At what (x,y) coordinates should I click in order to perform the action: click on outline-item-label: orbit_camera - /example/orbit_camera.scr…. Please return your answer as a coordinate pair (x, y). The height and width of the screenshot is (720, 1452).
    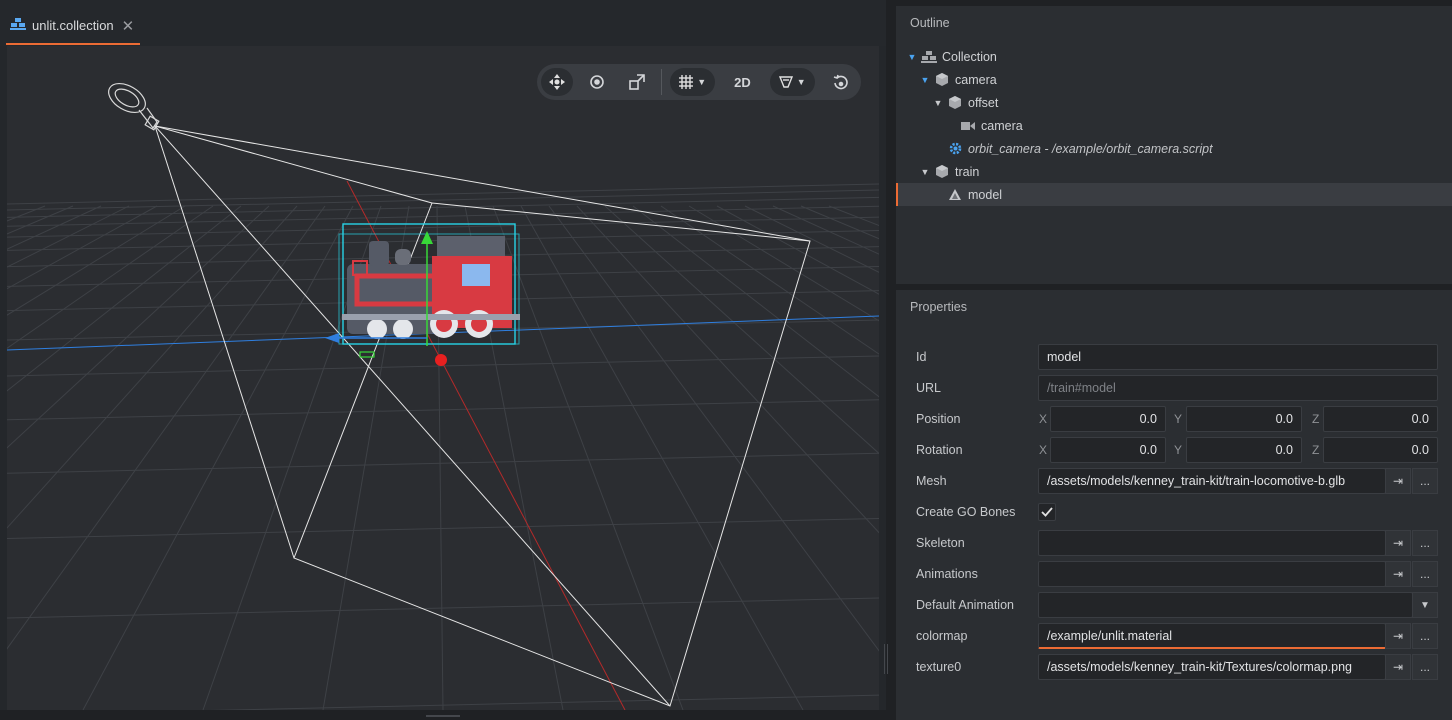
    Looking at the image, I should click on (1090, 148).